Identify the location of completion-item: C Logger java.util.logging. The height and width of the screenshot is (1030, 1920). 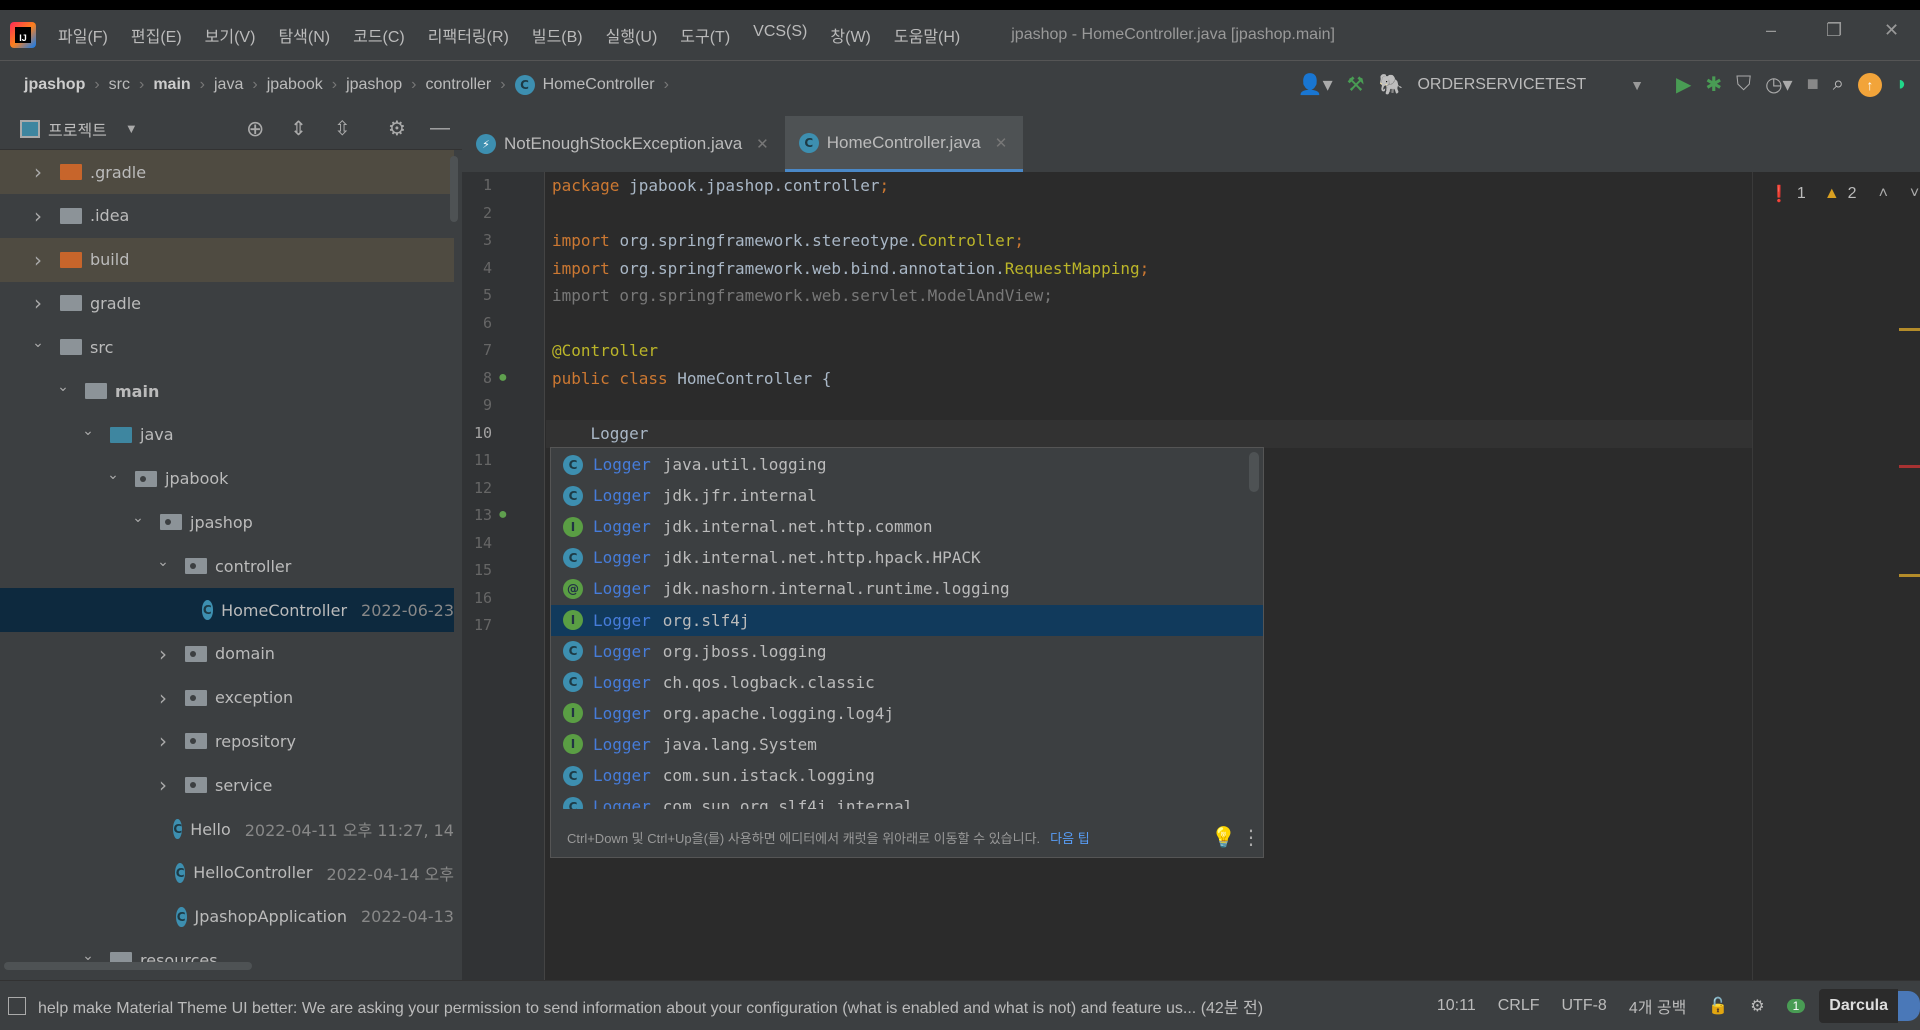
(907, 464).